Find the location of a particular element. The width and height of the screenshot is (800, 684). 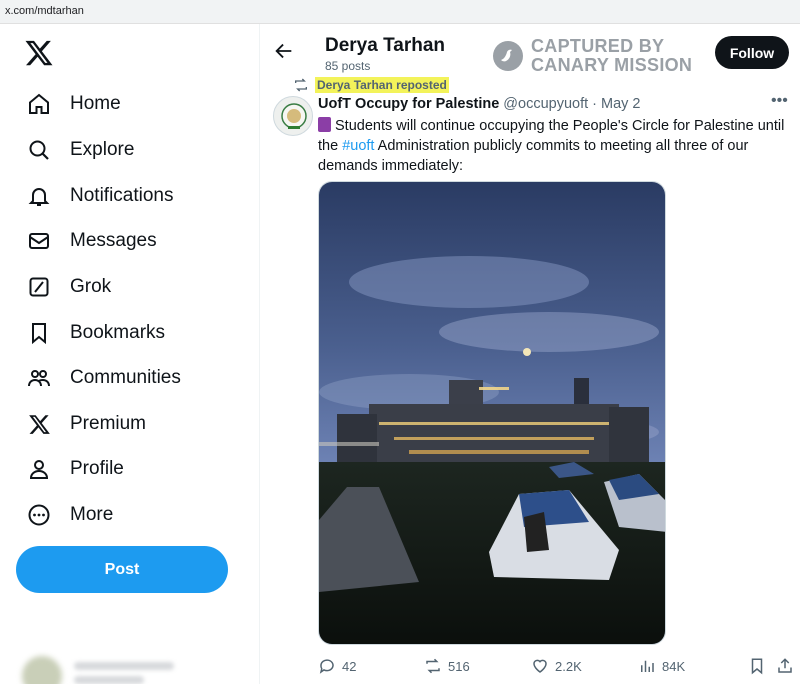

nav-label: Bookmarks is located at coordinates (118, 332).